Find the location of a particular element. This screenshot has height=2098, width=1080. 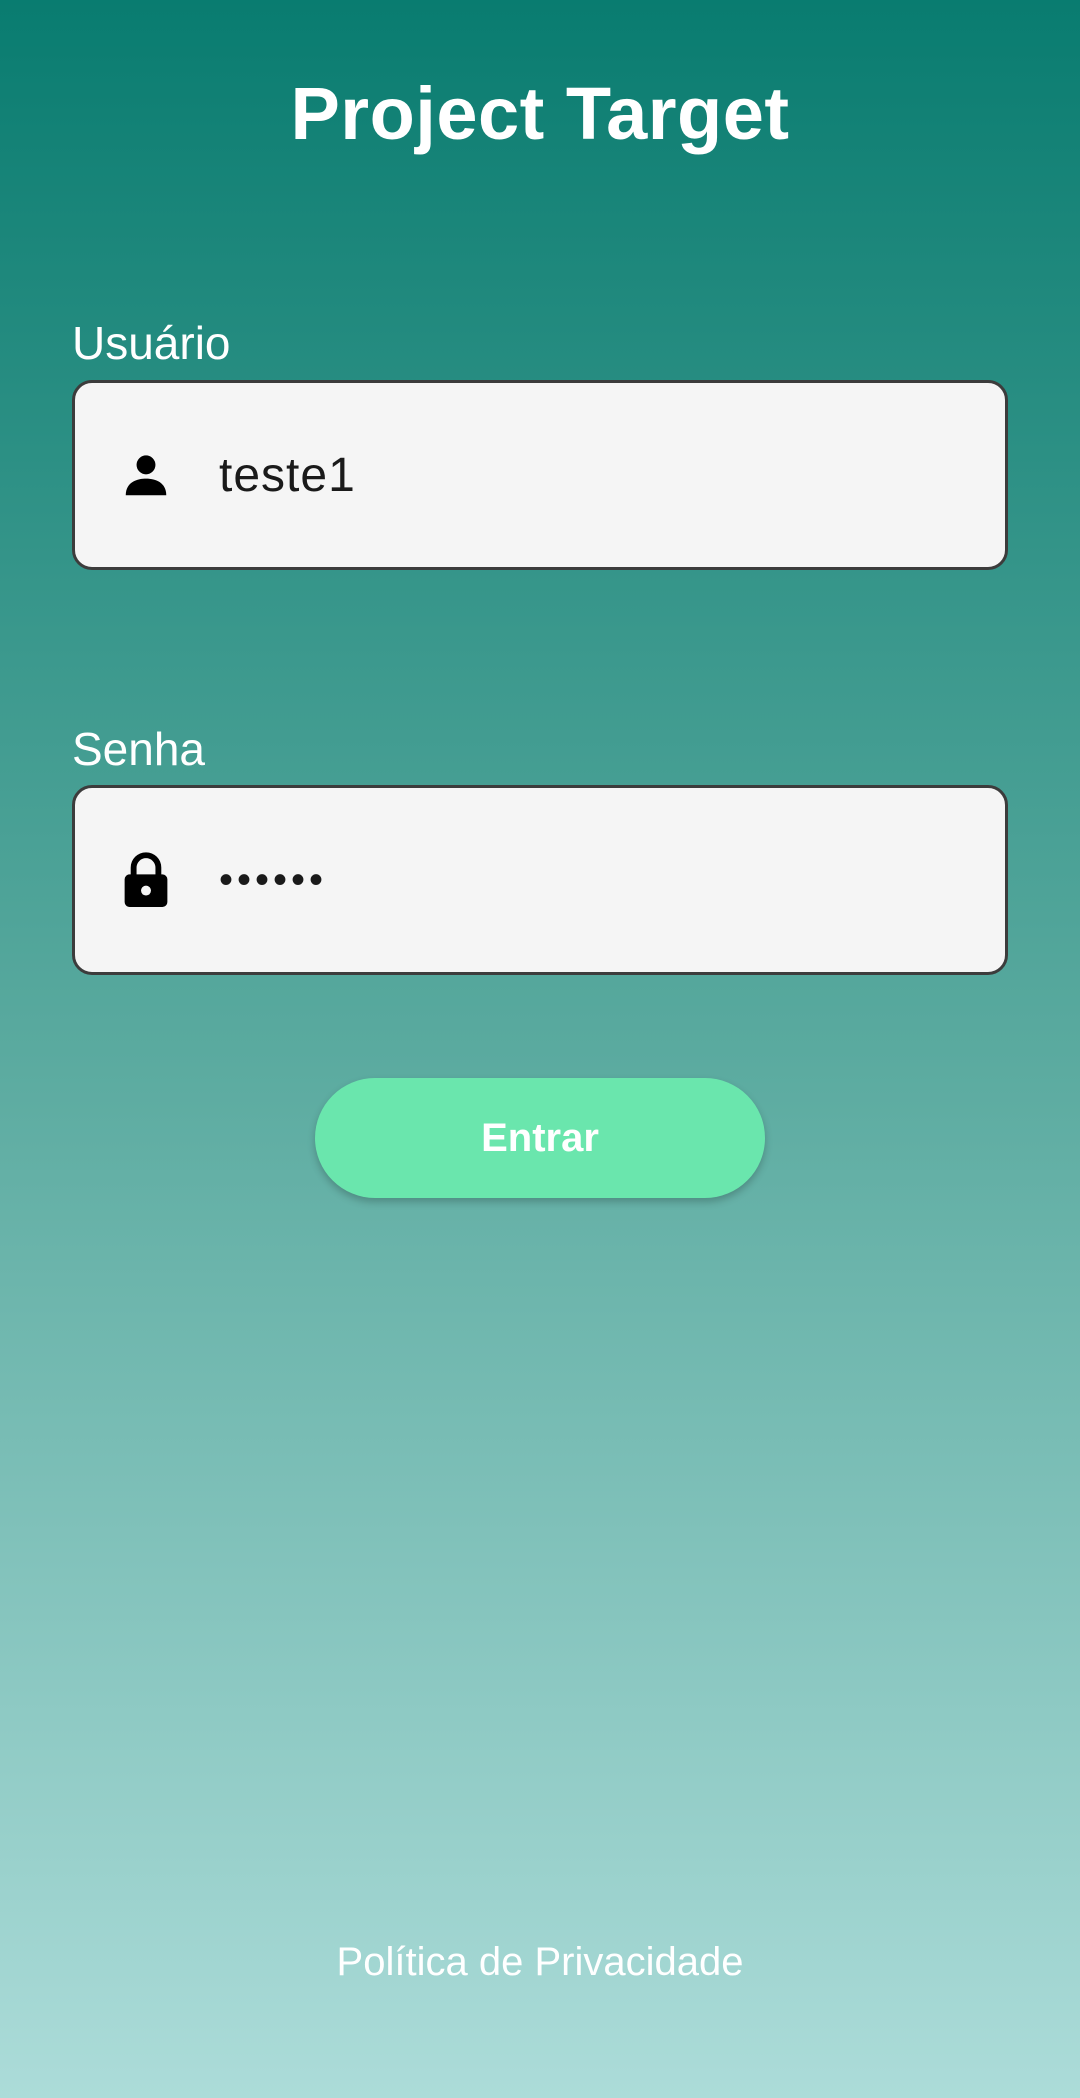

password-input is located at coordinates (597, 880).